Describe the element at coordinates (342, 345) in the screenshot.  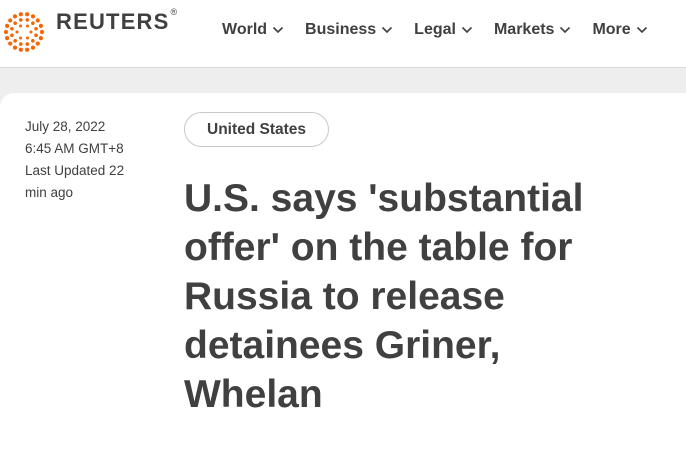
I see `headline-line: detainees Griner,` at that location.